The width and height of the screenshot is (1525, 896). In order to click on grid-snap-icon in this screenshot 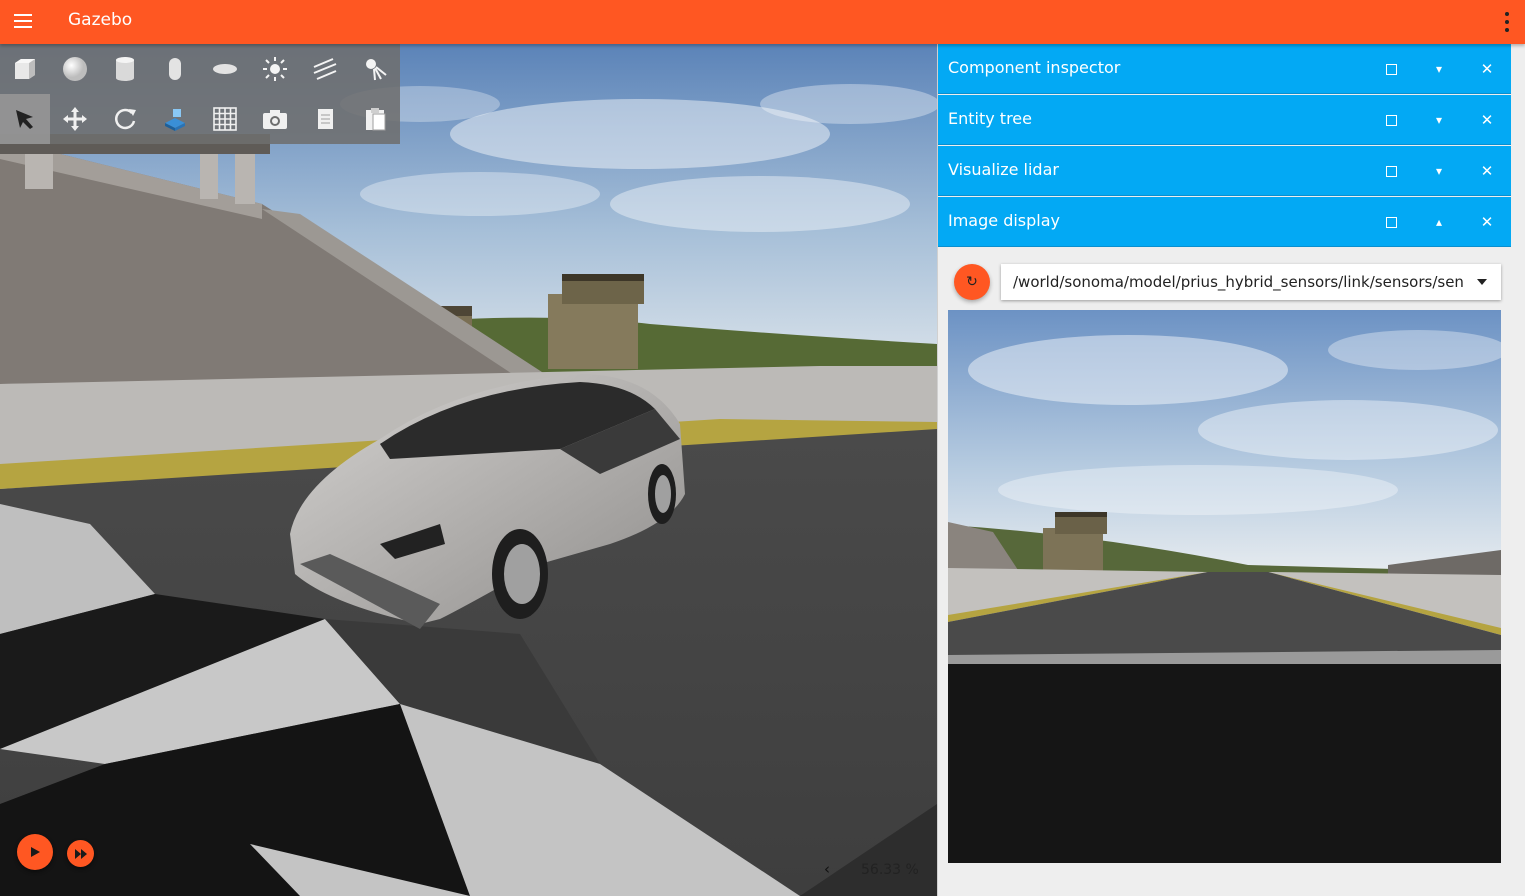, I will do `click(225, 119)`.